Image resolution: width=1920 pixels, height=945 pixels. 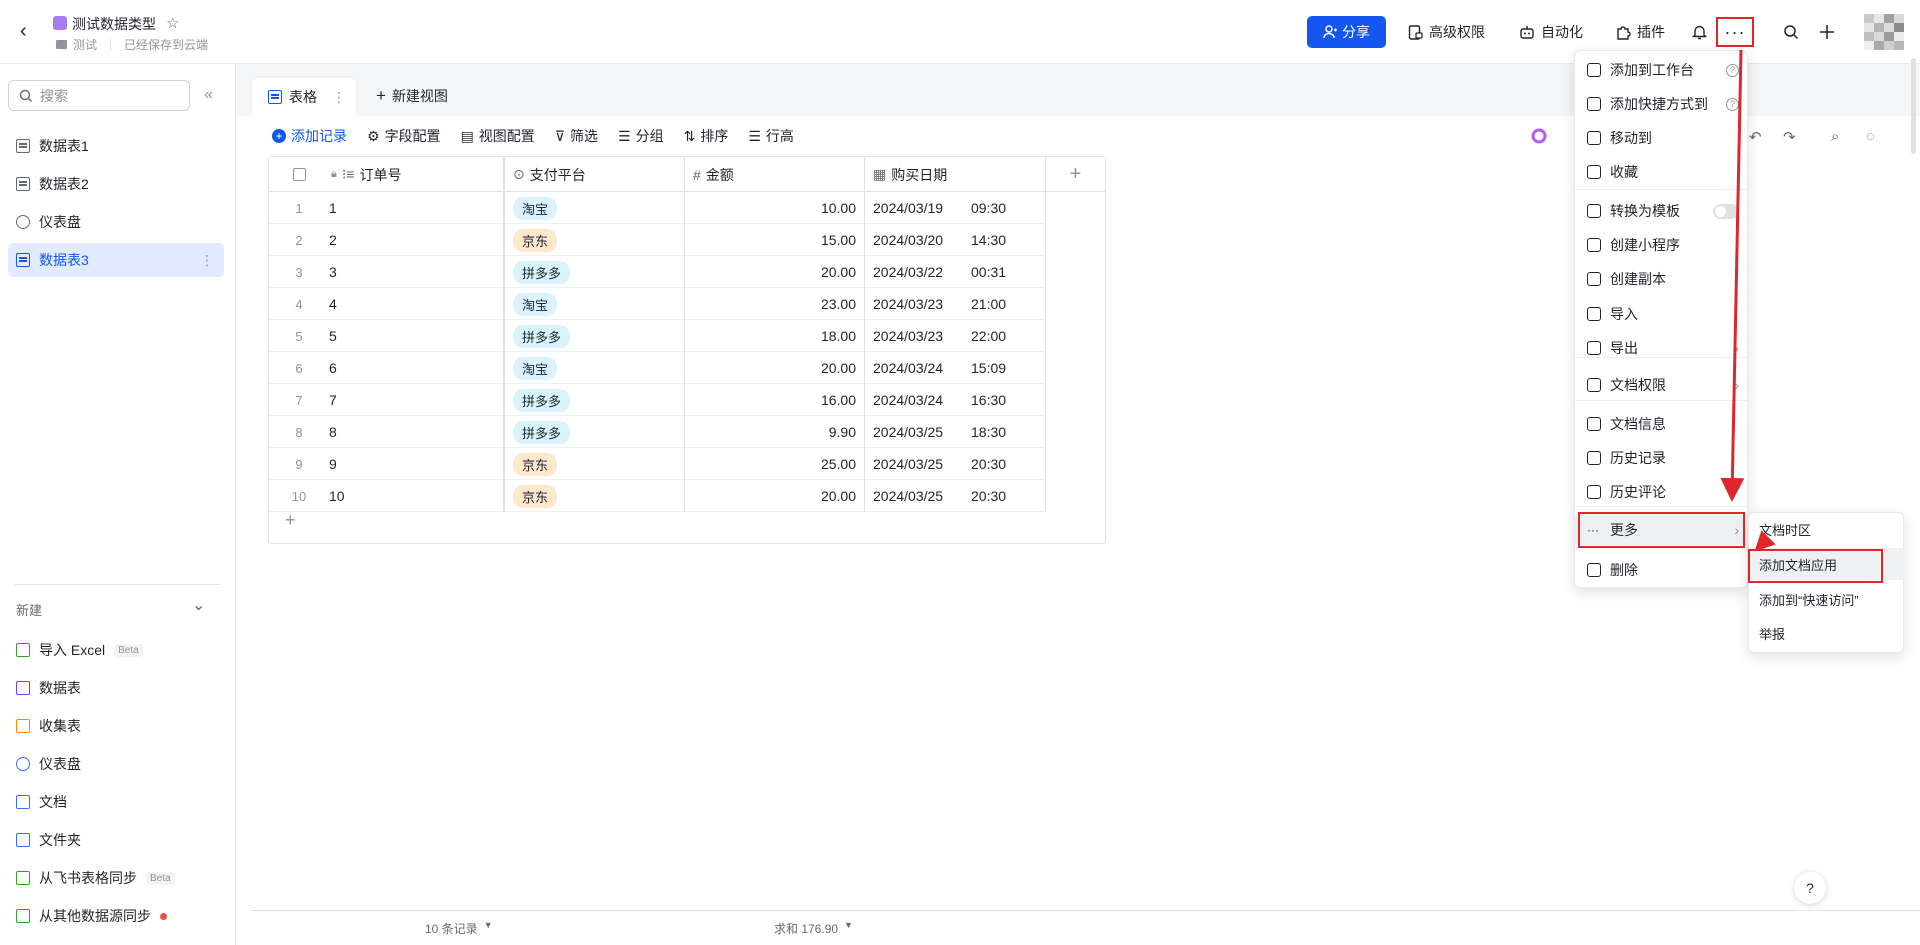 What do you see at coordinates (1748, 300) in the screenshot?
I see `annotation-arrows` at bounding box center [1748, 300].